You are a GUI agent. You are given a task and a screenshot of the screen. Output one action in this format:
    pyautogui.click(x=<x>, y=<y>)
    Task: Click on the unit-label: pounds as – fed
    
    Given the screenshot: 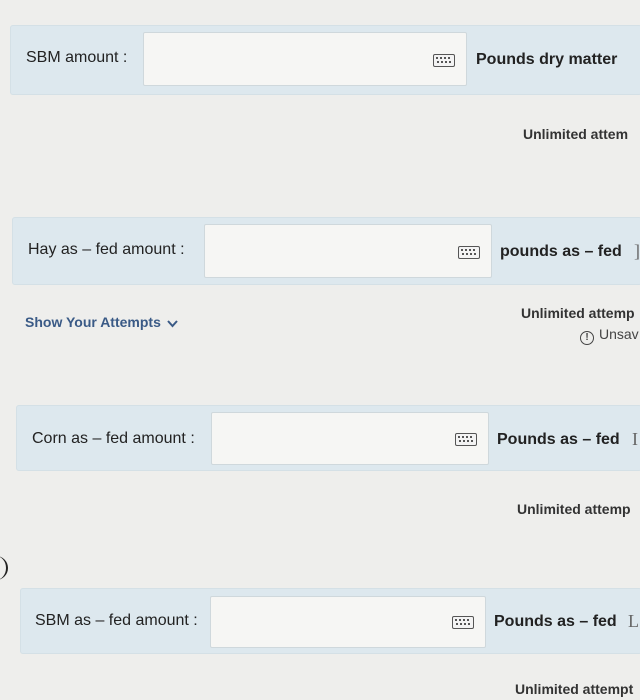 What is the action you would take?
    pyautogui.click(x=561, y=251)
    